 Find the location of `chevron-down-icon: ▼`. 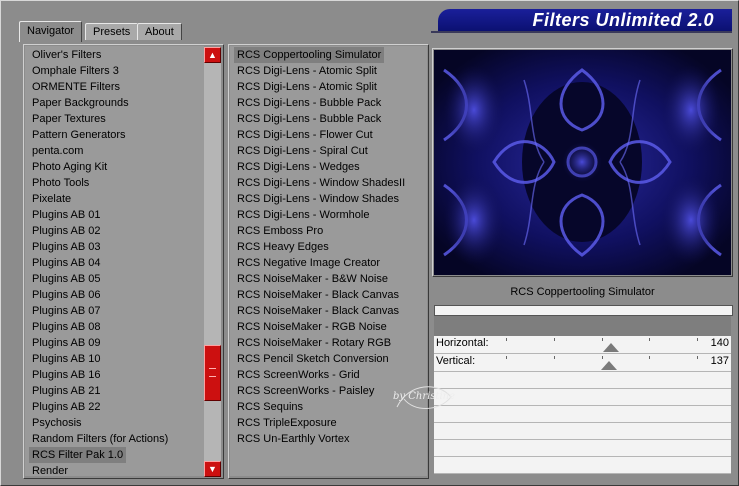

chevron-down-icon: ▼ is located at coordinates (212, 469).